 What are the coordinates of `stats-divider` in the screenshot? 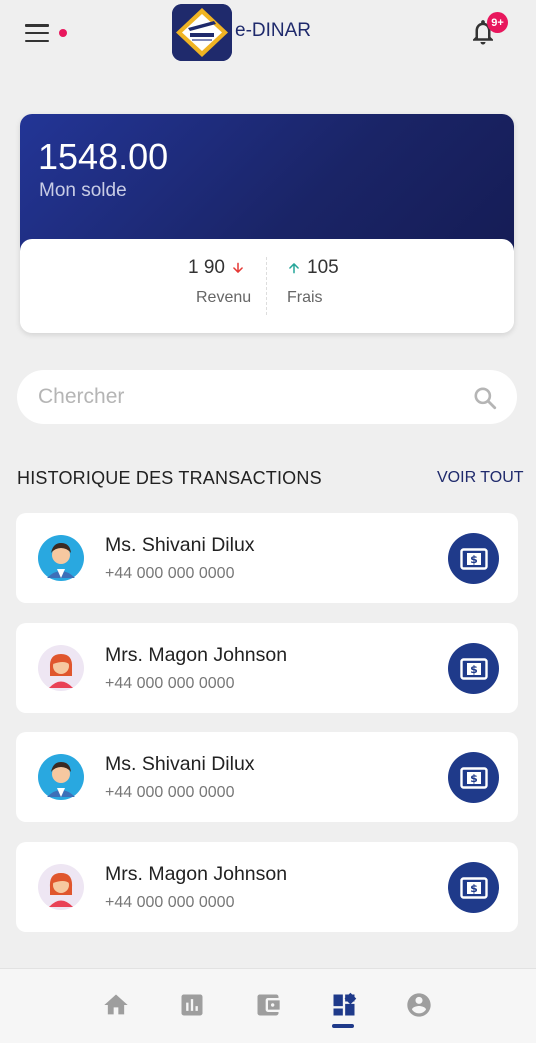 It's located at (266, 286).